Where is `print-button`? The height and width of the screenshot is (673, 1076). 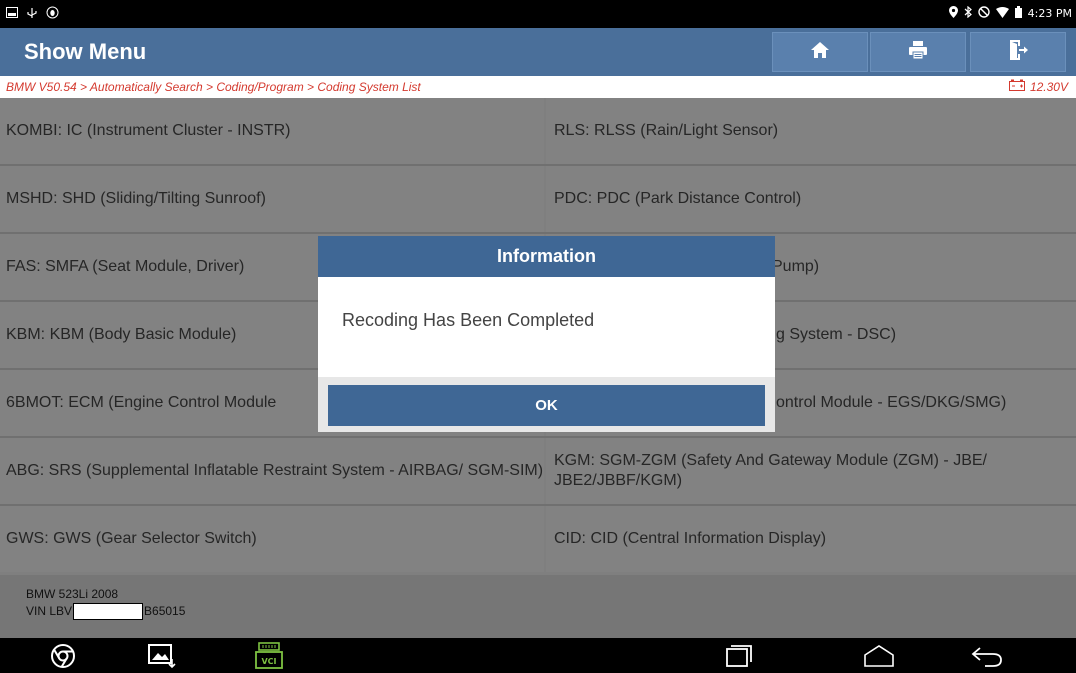 print-button is located at coordinates (918, 52).